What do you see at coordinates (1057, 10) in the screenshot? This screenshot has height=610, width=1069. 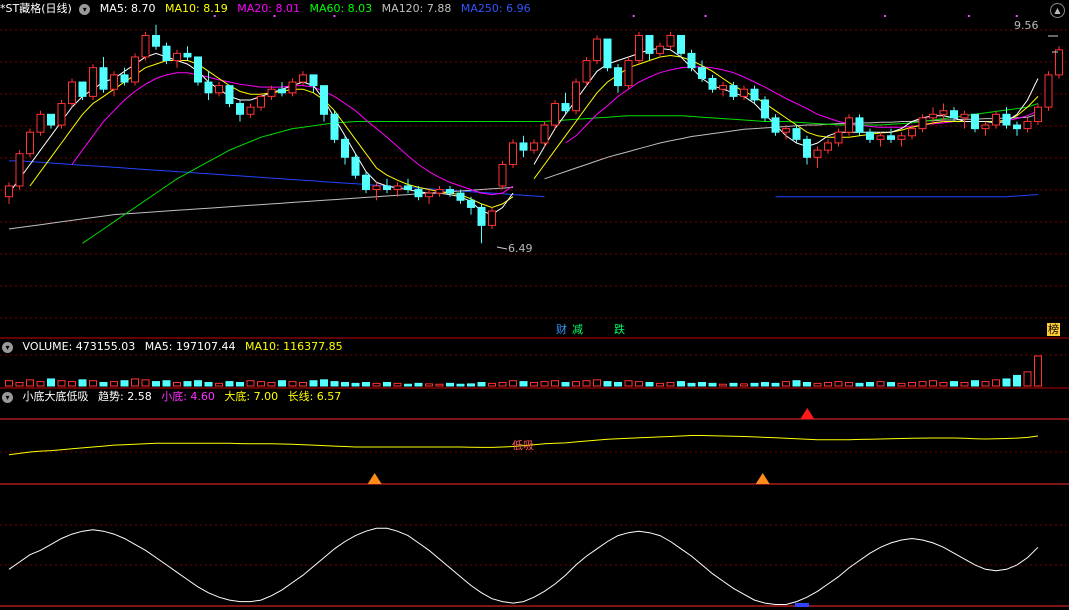 I see `expand-icon: ▲` at bounding box center [1057, 10].